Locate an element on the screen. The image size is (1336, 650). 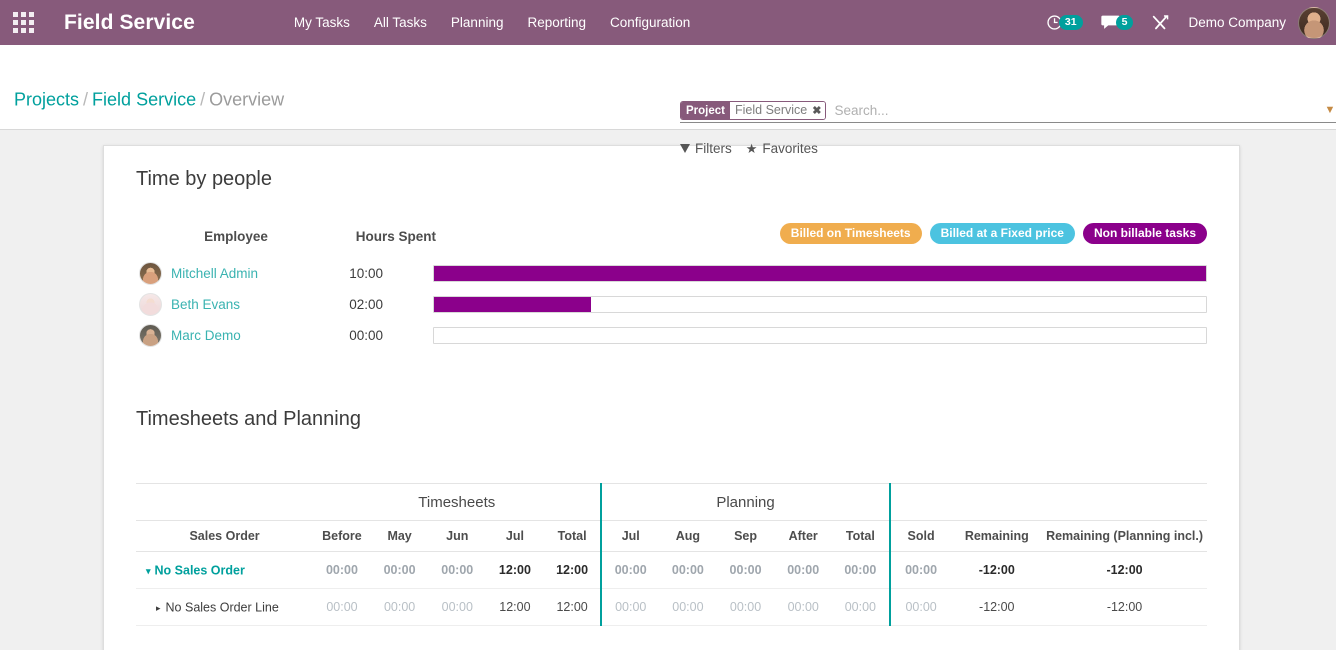
employee-cell: Mitchell Admin is located at coordinates (219, 273).